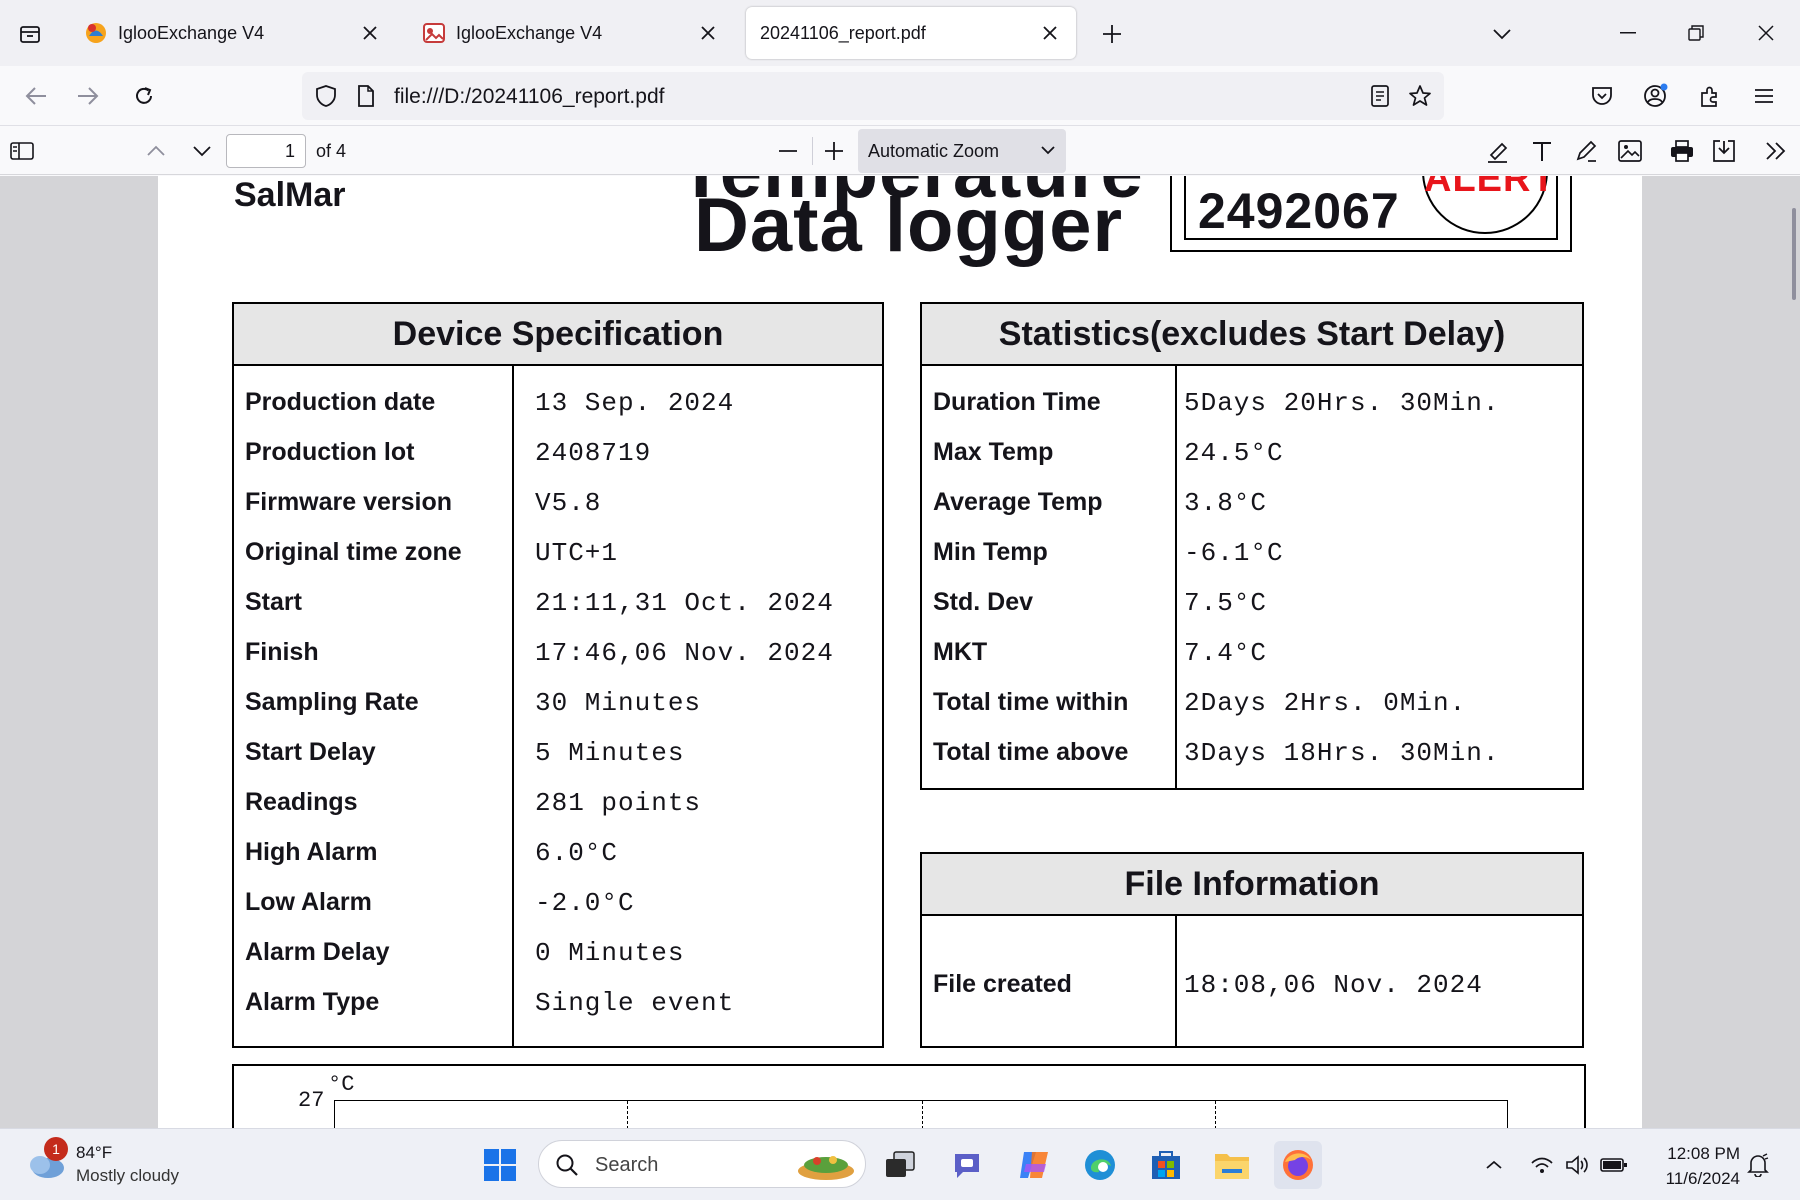 The width and height of the screenshot is (1800, 1200). What do you see at coordinates (1252, 885) in the screenshot?
I see `file-information-heading: File Information` at bounding box center [1252, 885].